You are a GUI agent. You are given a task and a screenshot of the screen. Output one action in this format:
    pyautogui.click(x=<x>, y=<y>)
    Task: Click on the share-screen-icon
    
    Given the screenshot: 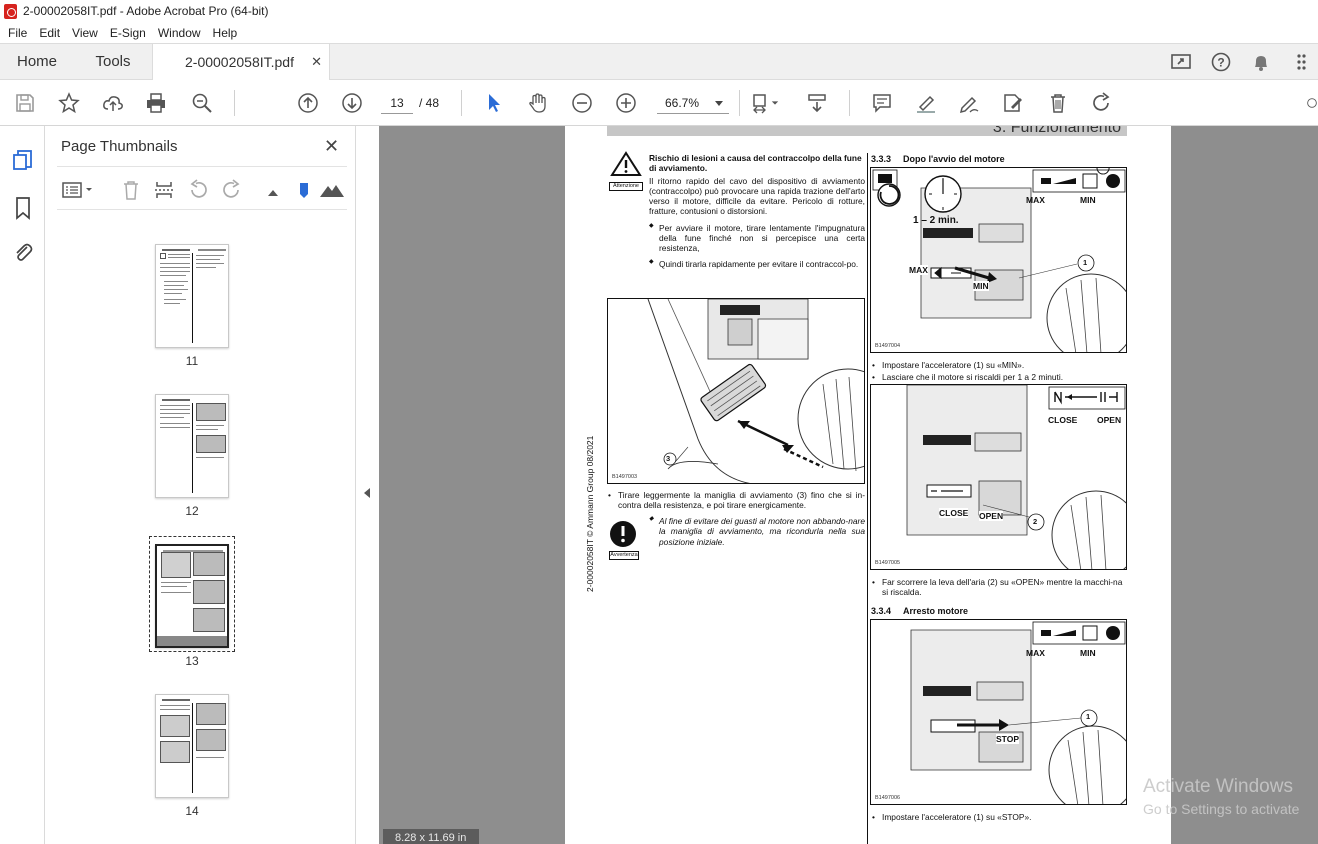 What is the action you would take?
    pyautogui.click(x=1181, y=62)
    